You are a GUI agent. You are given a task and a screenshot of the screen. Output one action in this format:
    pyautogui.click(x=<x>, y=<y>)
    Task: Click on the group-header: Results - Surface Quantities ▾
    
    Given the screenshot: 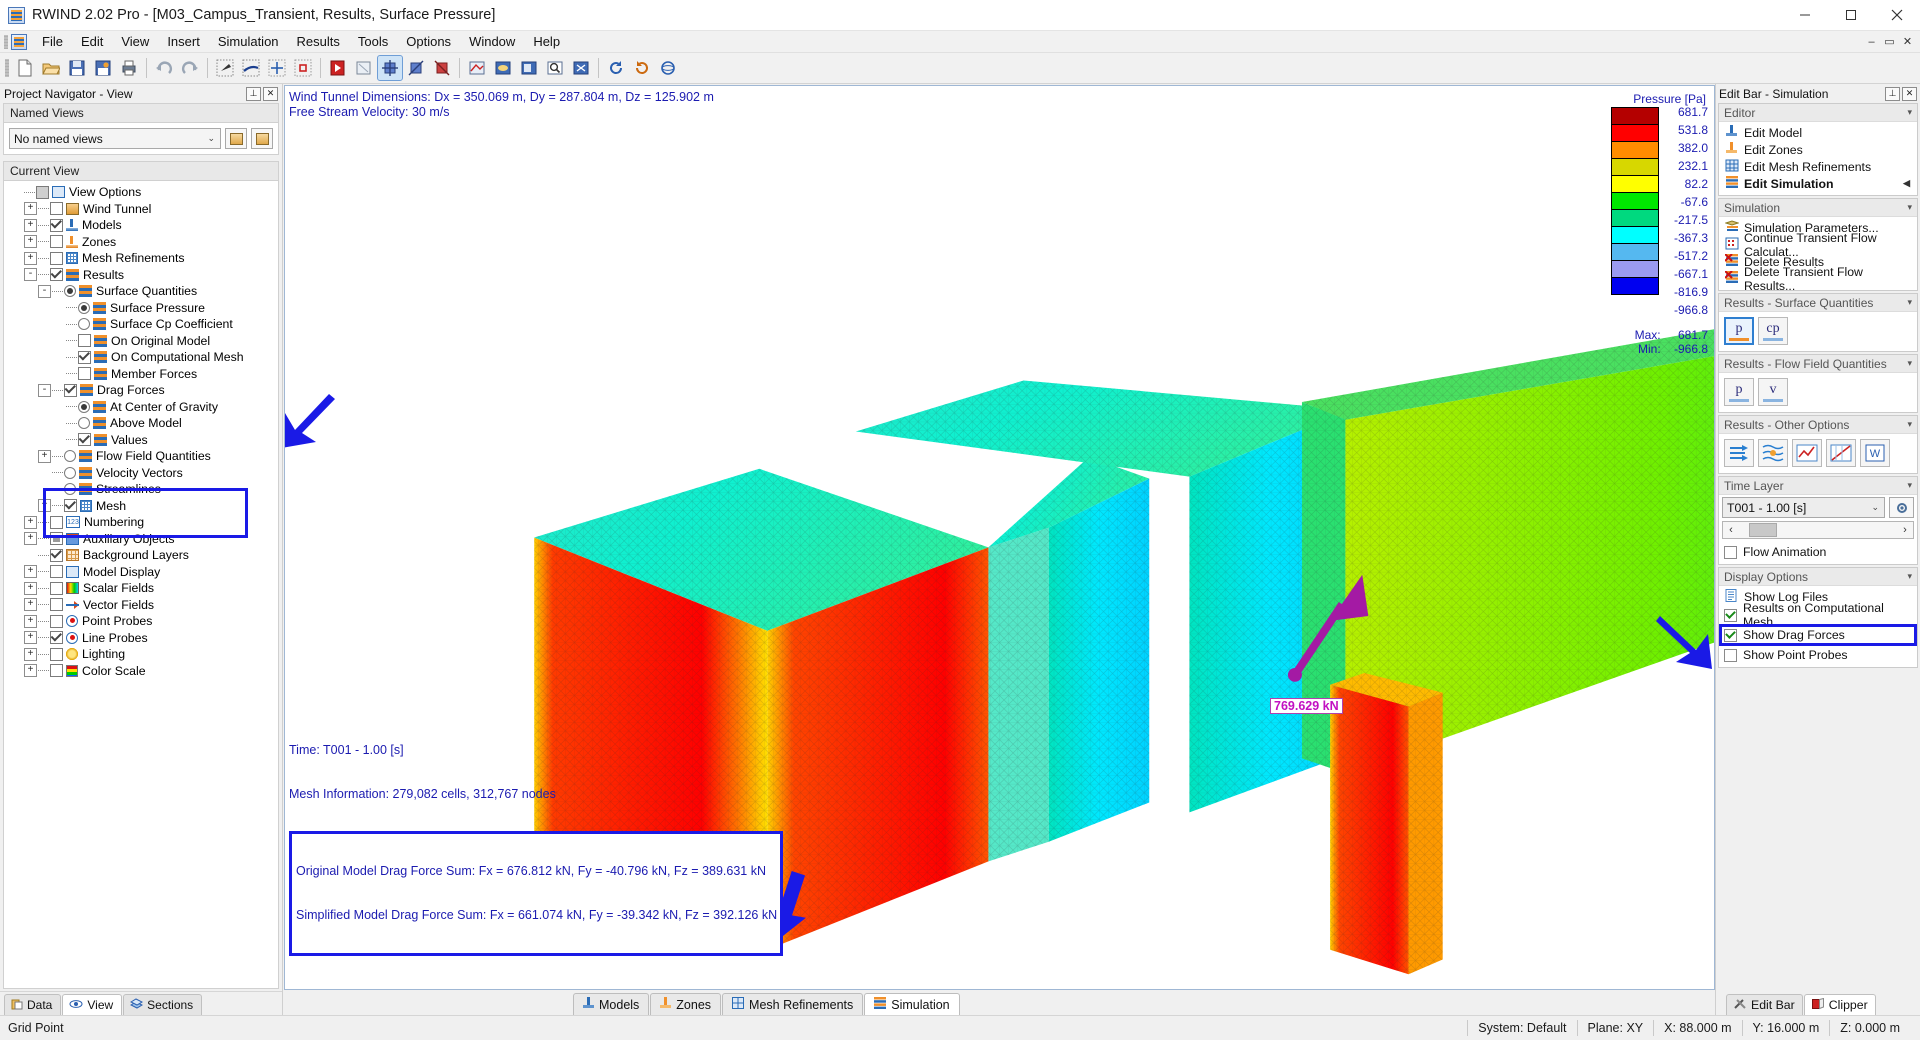 What is the action you would take?
    pyautogui.click(x=1818, y=303)
    